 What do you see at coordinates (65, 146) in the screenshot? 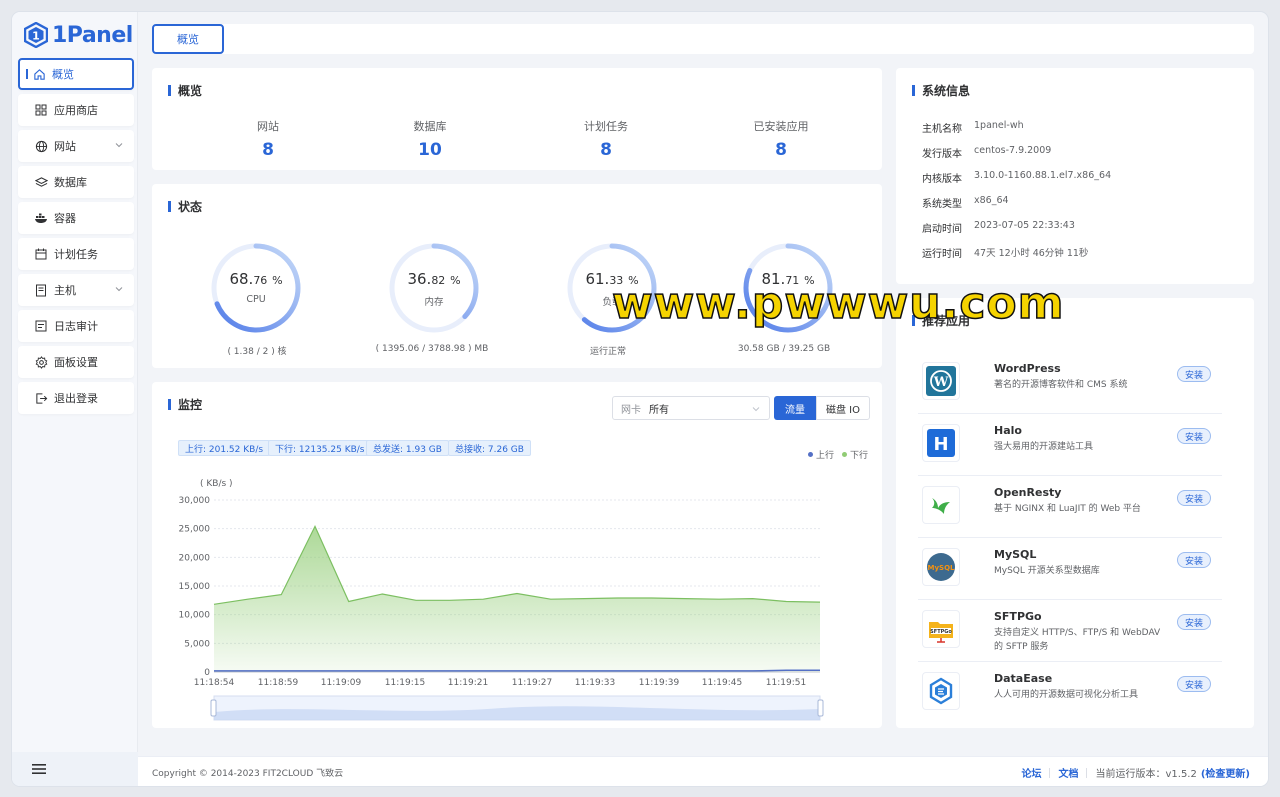
I see `sidebar-item-label: 网站` at bounding box center [65, 146].